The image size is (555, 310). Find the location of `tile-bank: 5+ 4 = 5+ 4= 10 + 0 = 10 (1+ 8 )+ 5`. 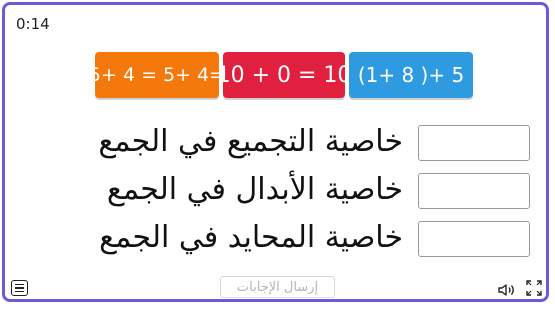

tile-bank: 5+ 4 = 5+ 4= 10 + 0 = 10 (1+ 8 )+ 5 is located at coordinates (281, 75).